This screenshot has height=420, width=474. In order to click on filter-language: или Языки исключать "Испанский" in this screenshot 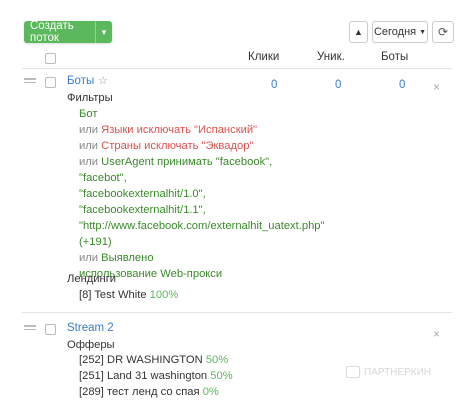, I will do `click(202, 130)`.